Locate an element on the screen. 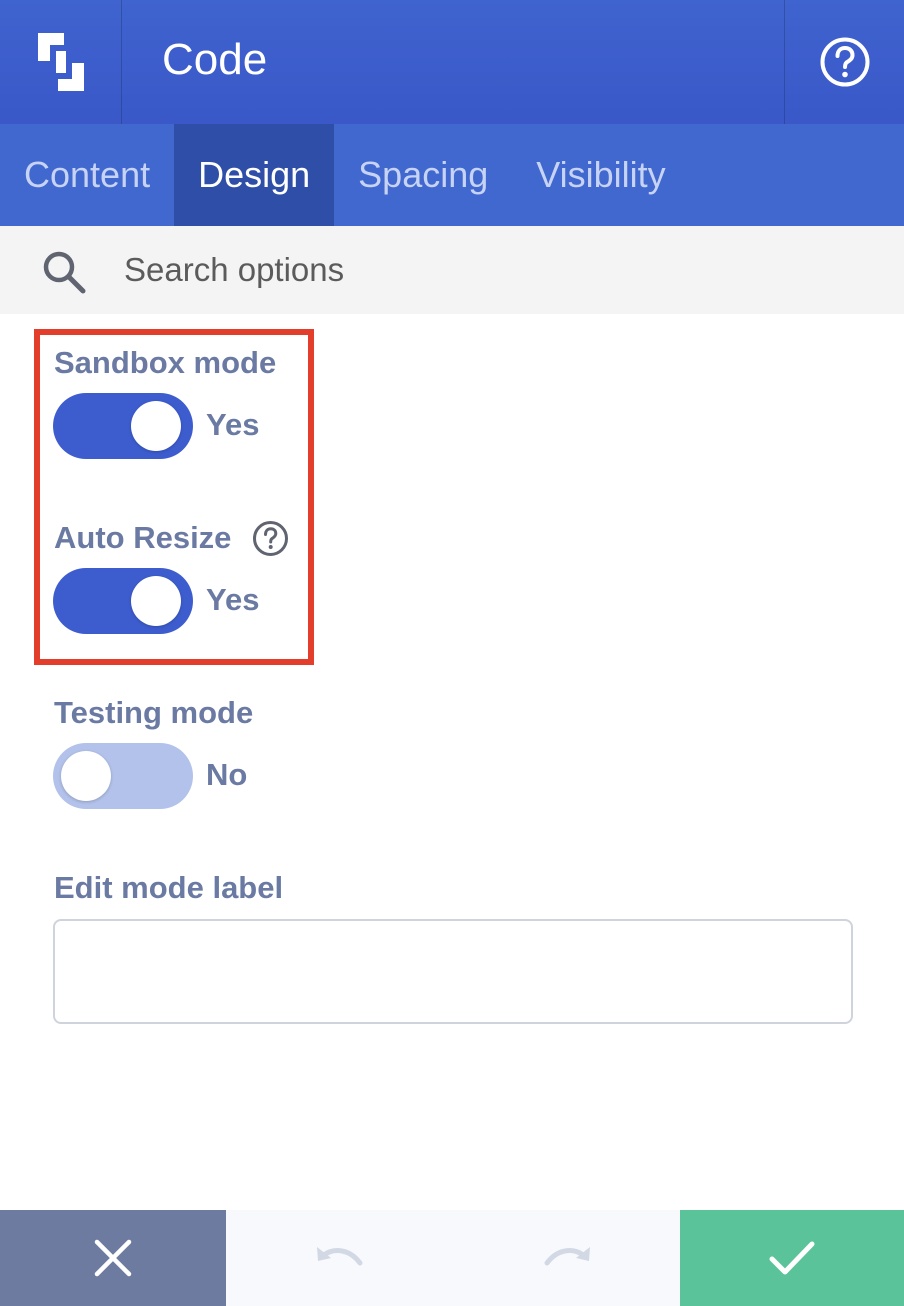 The height and width of the screenshot is (1306, 904). tab-spacing: Spacing is located at coordinates (423, 175).